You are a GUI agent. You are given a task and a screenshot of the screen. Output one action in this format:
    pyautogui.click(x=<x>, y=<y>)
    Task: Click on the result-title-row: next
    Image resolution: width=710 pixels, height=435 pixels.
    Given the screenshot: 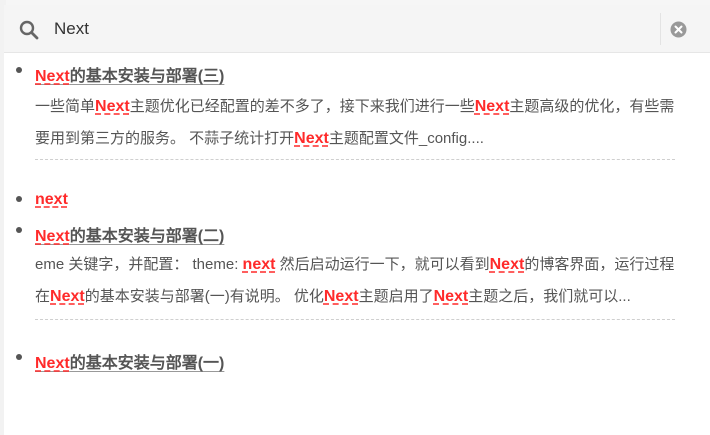 What is the action you would take?
    pyautogui.click(x=357, y=197)
    